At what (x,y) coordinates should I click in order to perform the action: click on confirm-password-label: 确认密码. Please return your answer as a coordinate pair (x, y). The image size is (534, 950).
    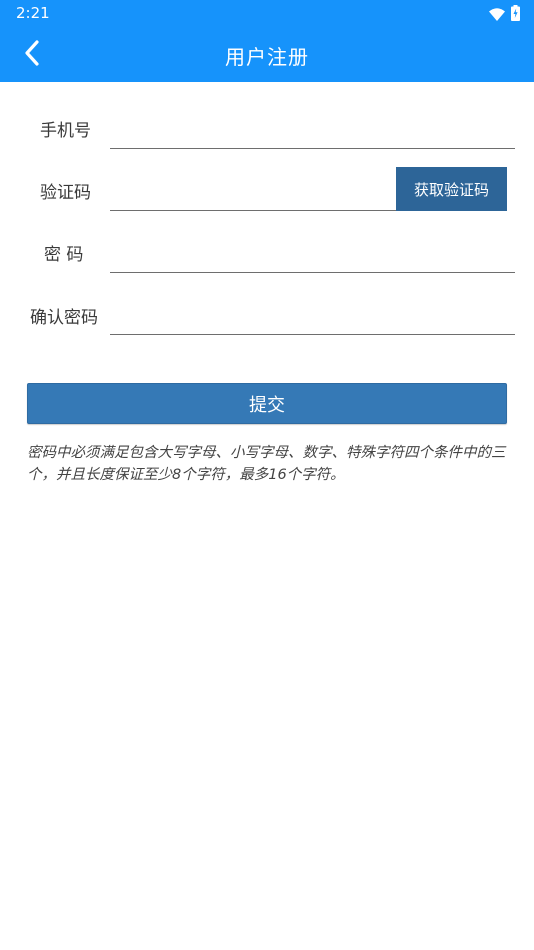
    Looking at the image, I should click on (64, 318).